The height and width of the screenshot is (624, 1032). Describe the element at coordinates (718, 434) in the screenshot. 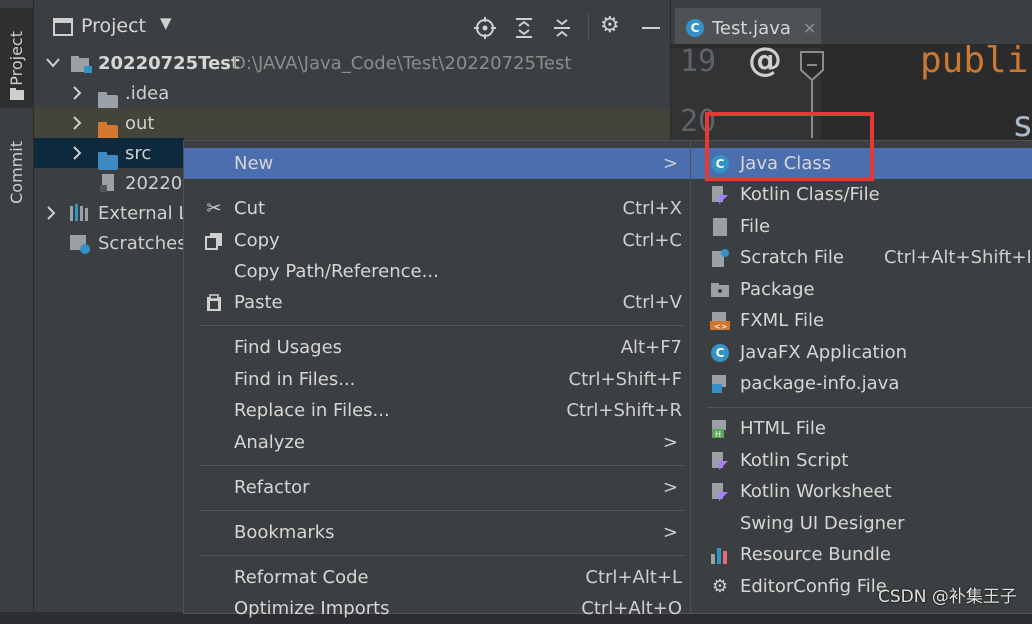

I see `svg-text: H` at that location.